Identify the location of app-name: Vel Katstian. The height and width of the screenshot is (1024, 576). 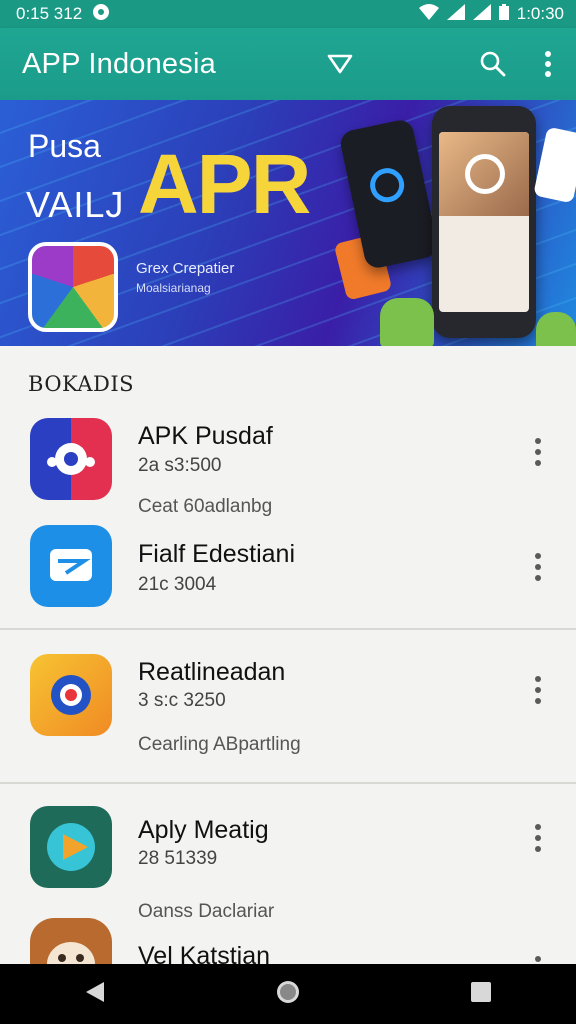
(204, 953).